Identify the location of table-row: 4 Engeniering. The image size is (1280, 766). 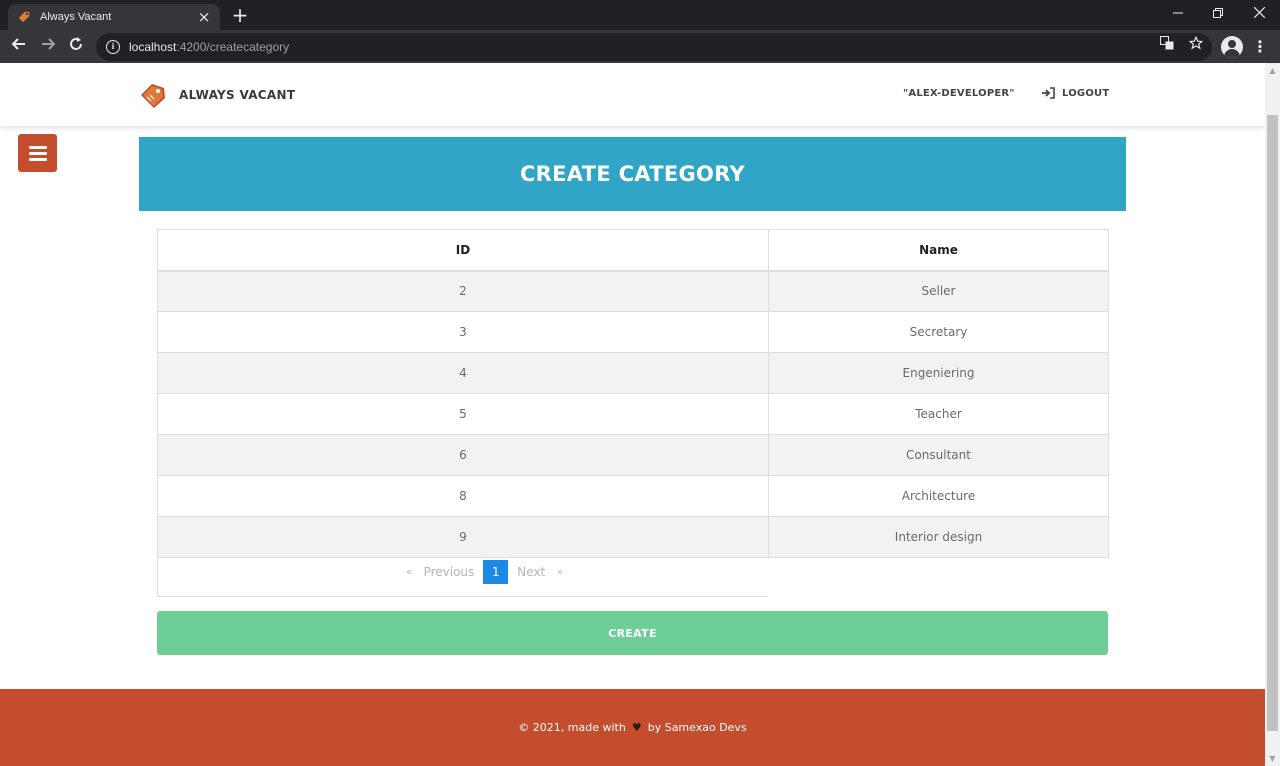
(633, 373).